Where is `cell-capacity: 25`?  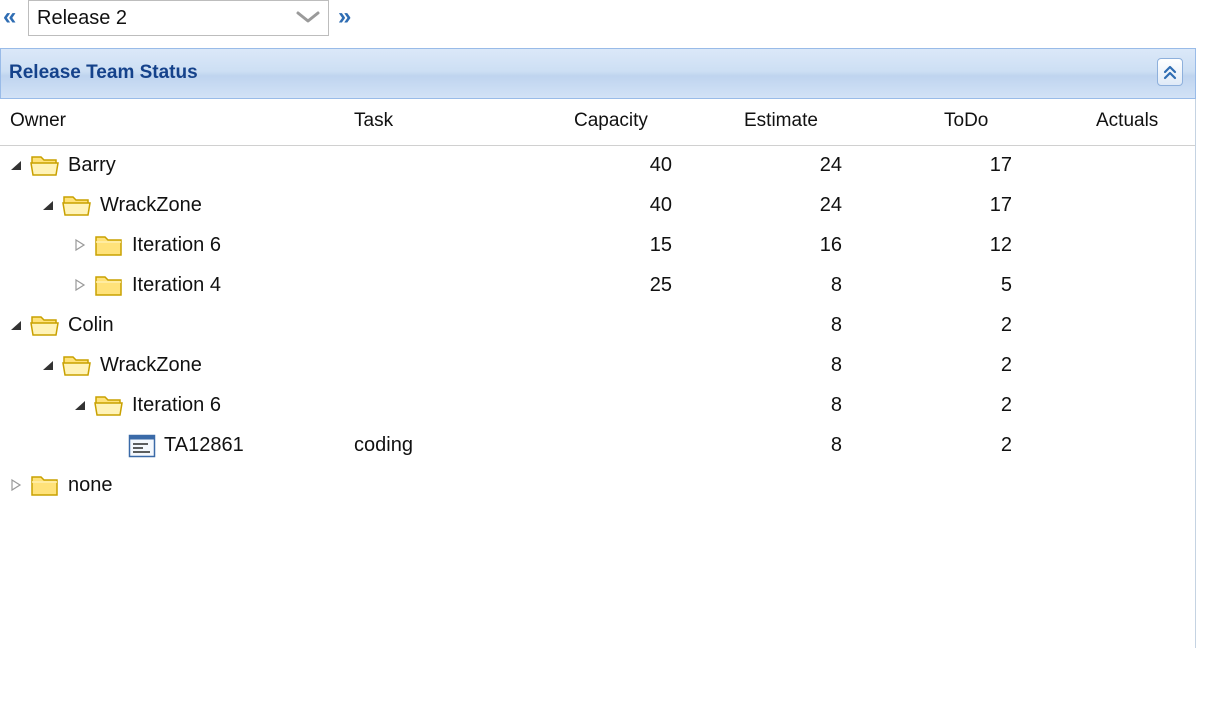
cell-capacity: 25 is located at coordinates (660, 285).